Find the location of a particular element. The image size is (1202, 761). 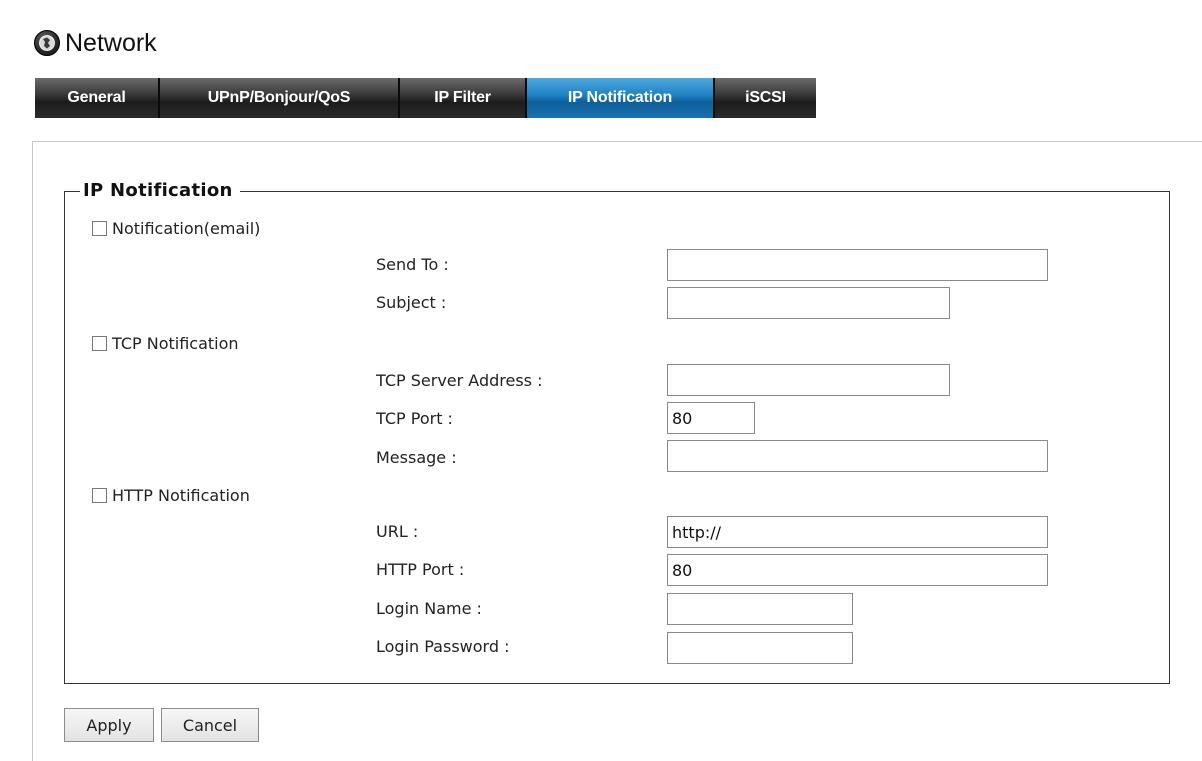

url-input is located at coordinates (857, 532).